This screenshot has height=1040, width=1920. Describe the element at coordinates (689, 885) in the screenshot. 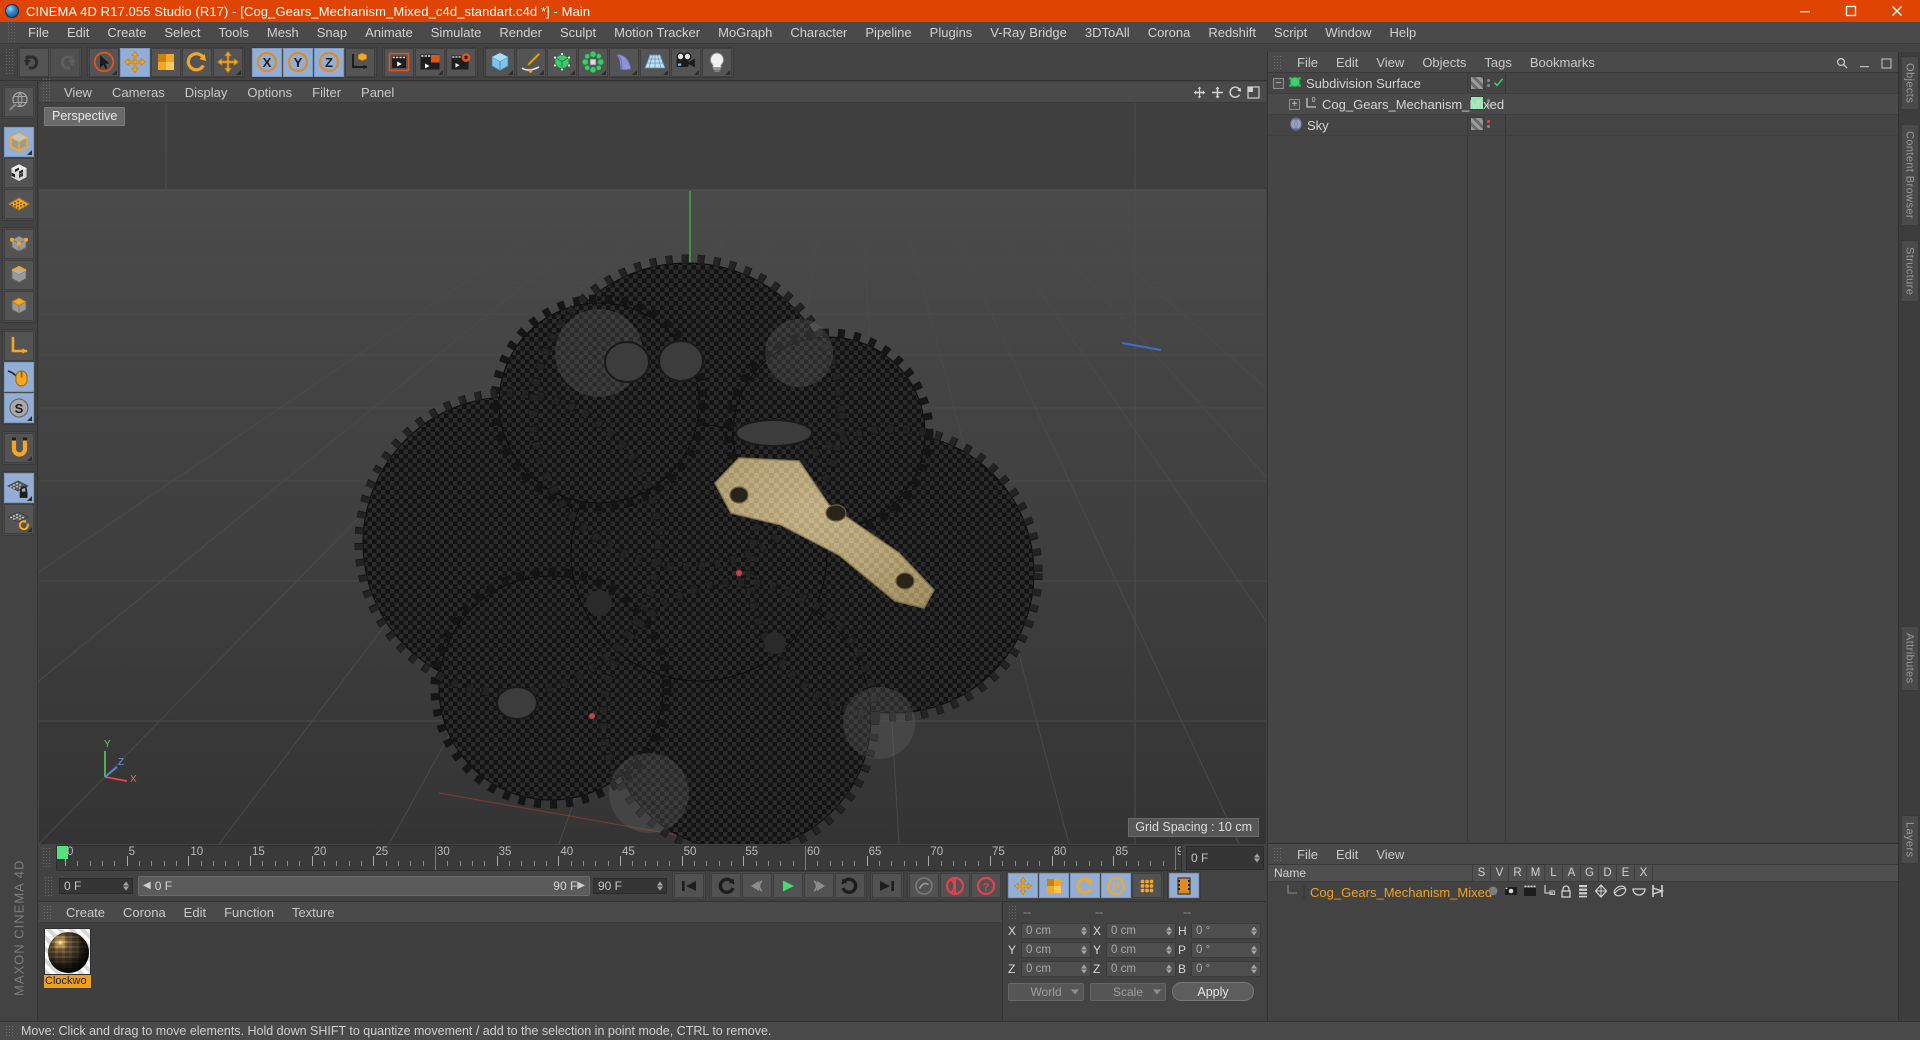

I see `go-to-start-icon` at that location.